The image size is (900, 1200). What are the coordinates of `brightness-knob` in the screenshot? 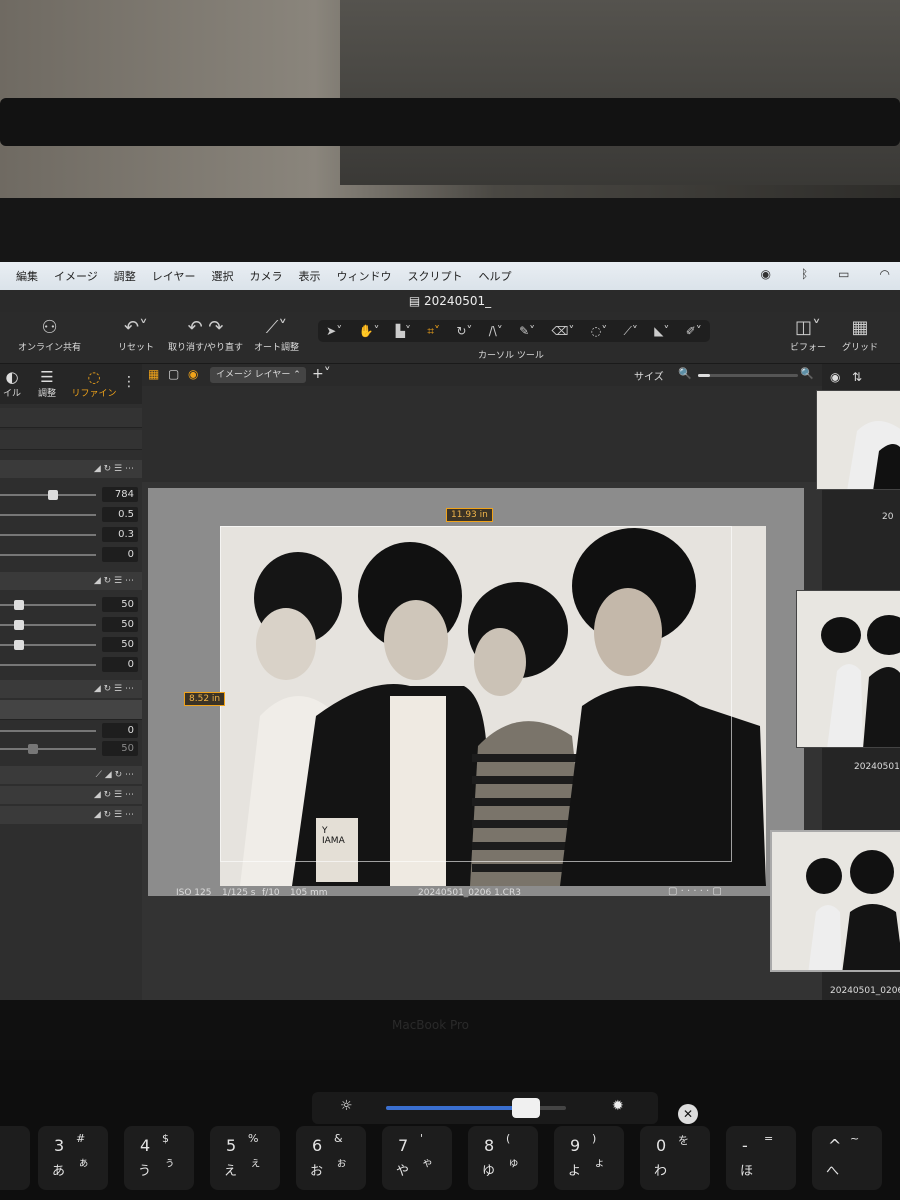 It's located at (526, 1108).